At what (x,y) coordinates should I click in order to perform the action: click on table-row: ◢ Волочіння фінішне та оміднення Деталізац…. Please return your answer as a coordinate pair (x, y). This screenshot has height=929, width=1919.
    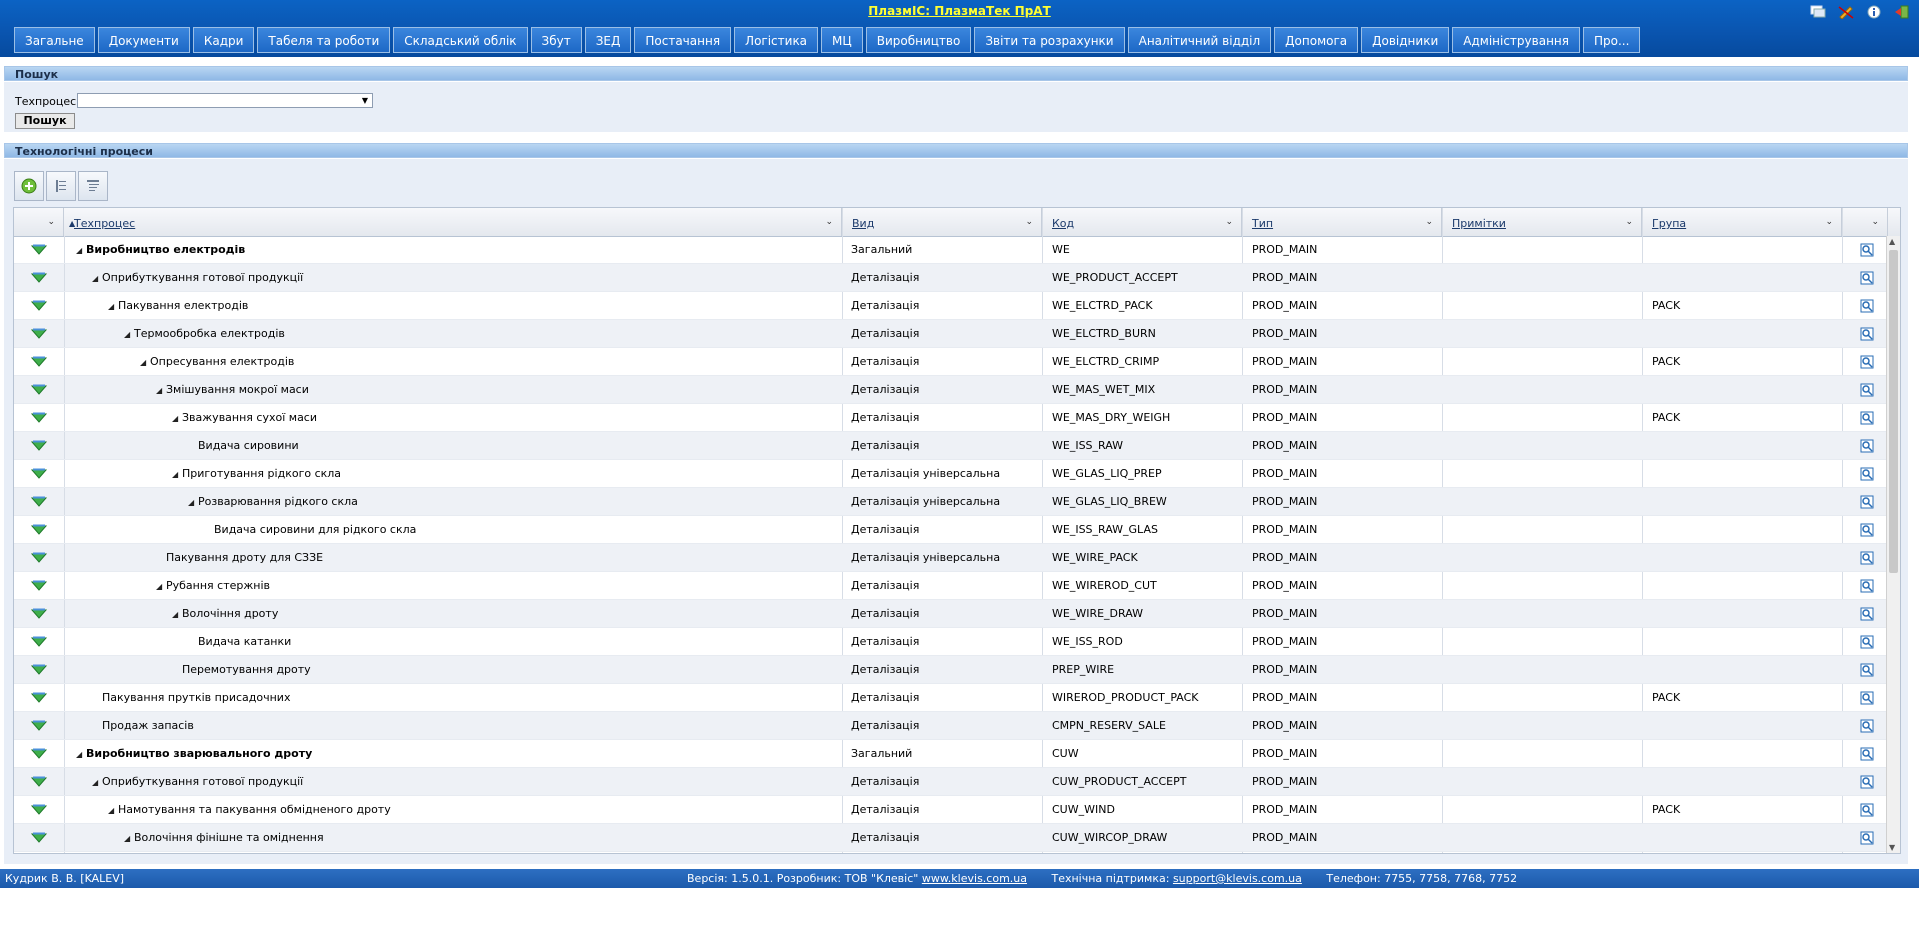
    Looking at the image, I should click on (951, 838).